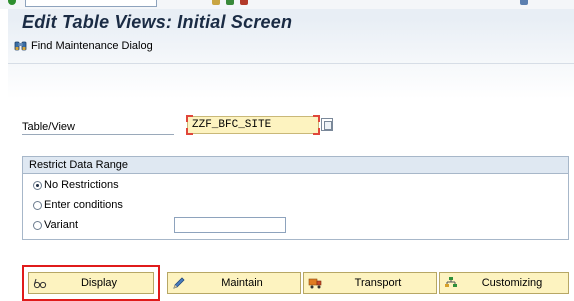 The height and width of the screenshot is (301, 574). I want to click on maintain-label: Maintain, so click(242, 283).